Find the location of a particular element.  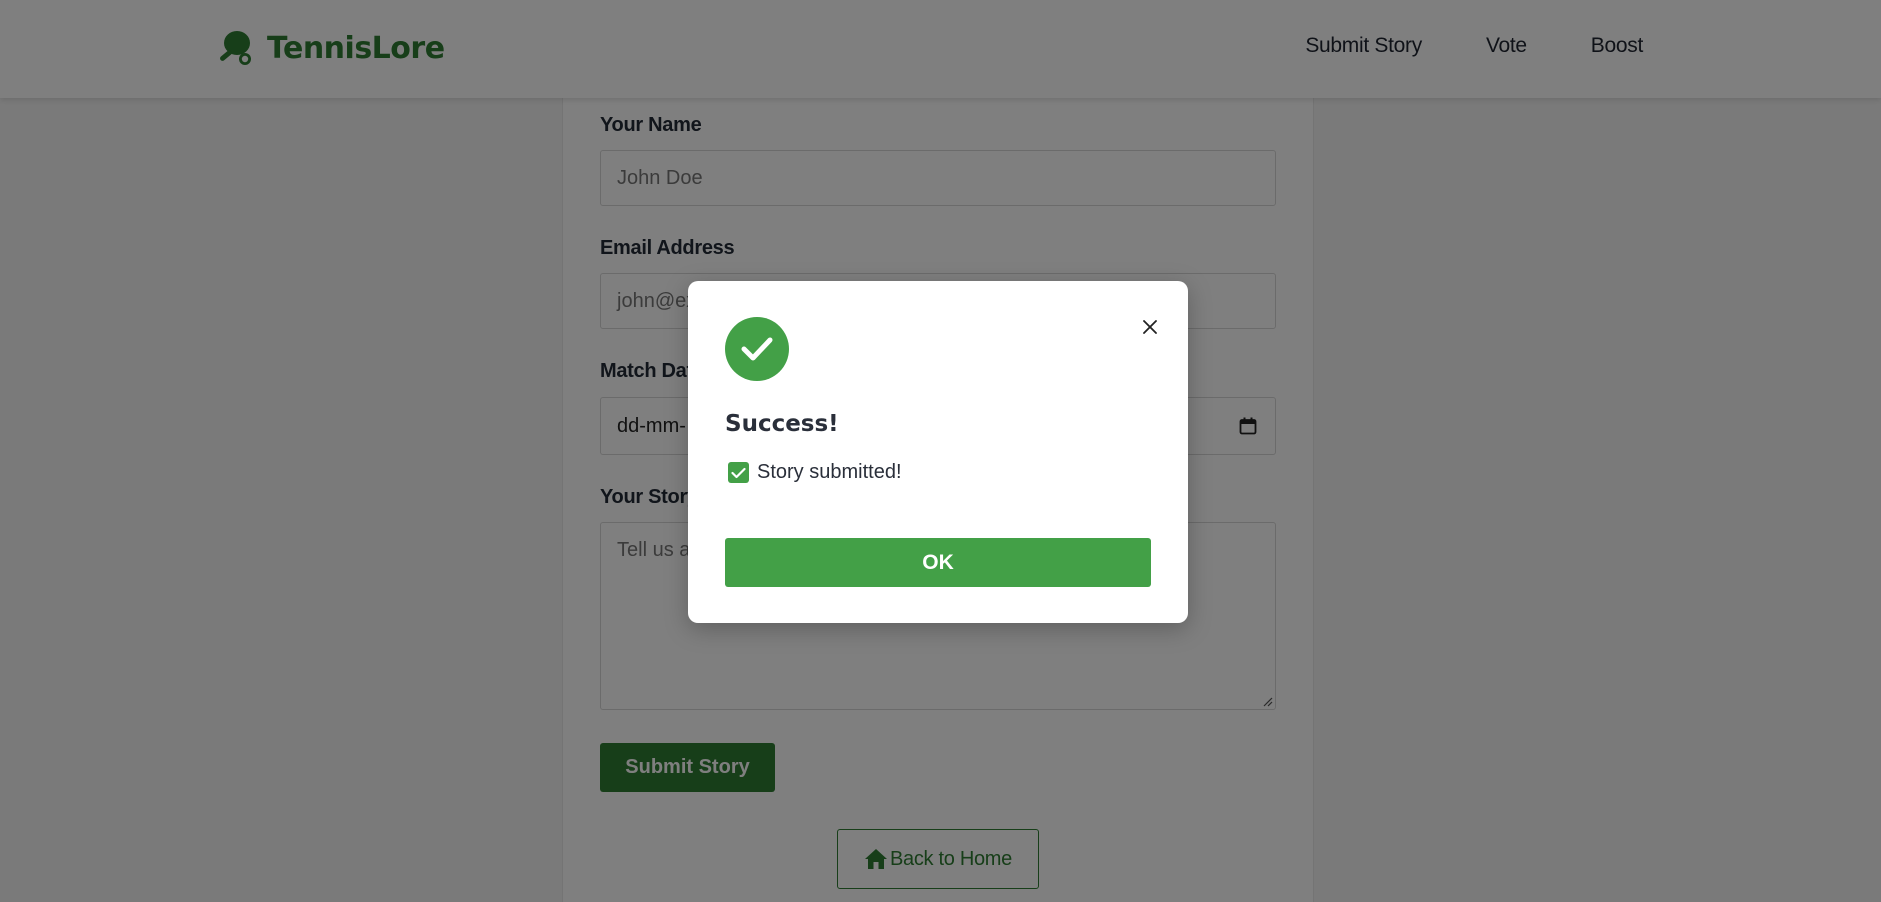

close-dialog-button is located at coordinates (1150, 327).